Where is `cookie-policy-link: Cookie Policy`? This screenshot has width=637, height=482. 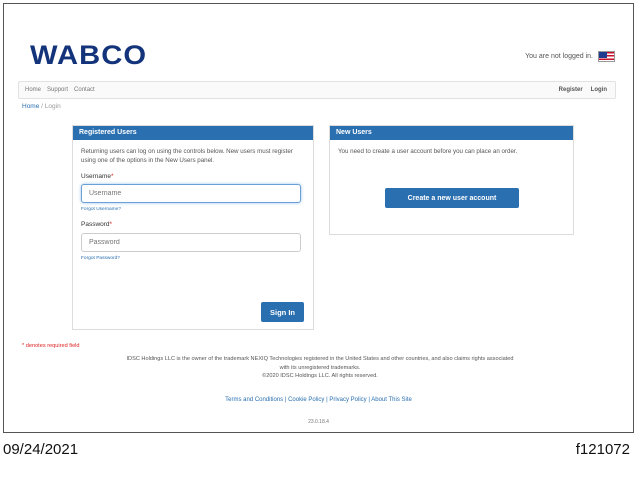 cookie-policy-link: Cookie Policy is located at coordinates (306, 400).